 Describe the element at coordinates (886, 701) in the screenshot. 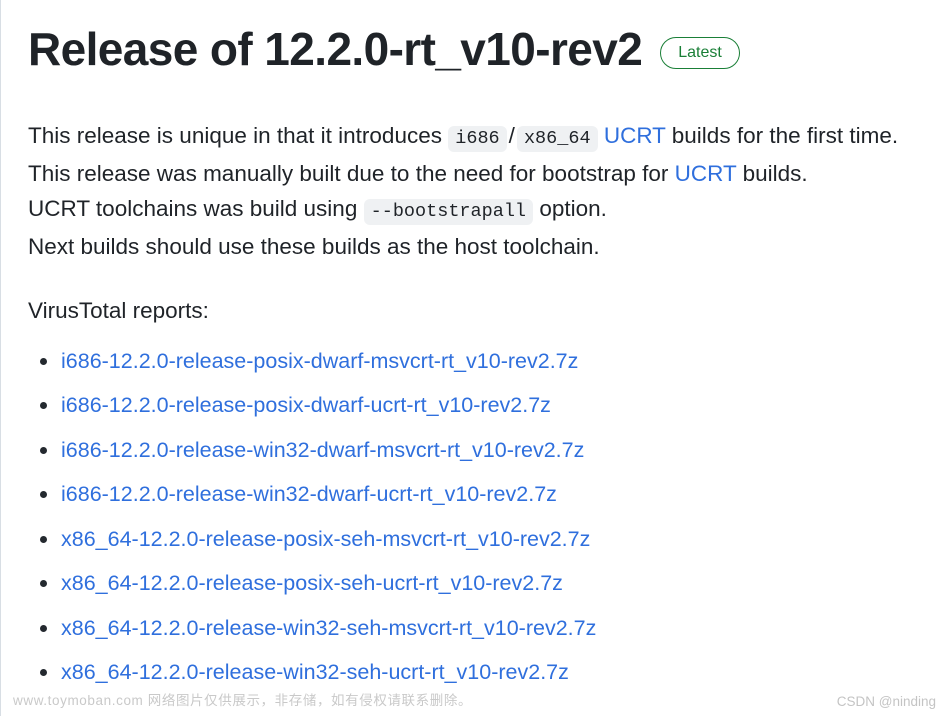

I see `watermark-right: CSDN @ninding` at that location.